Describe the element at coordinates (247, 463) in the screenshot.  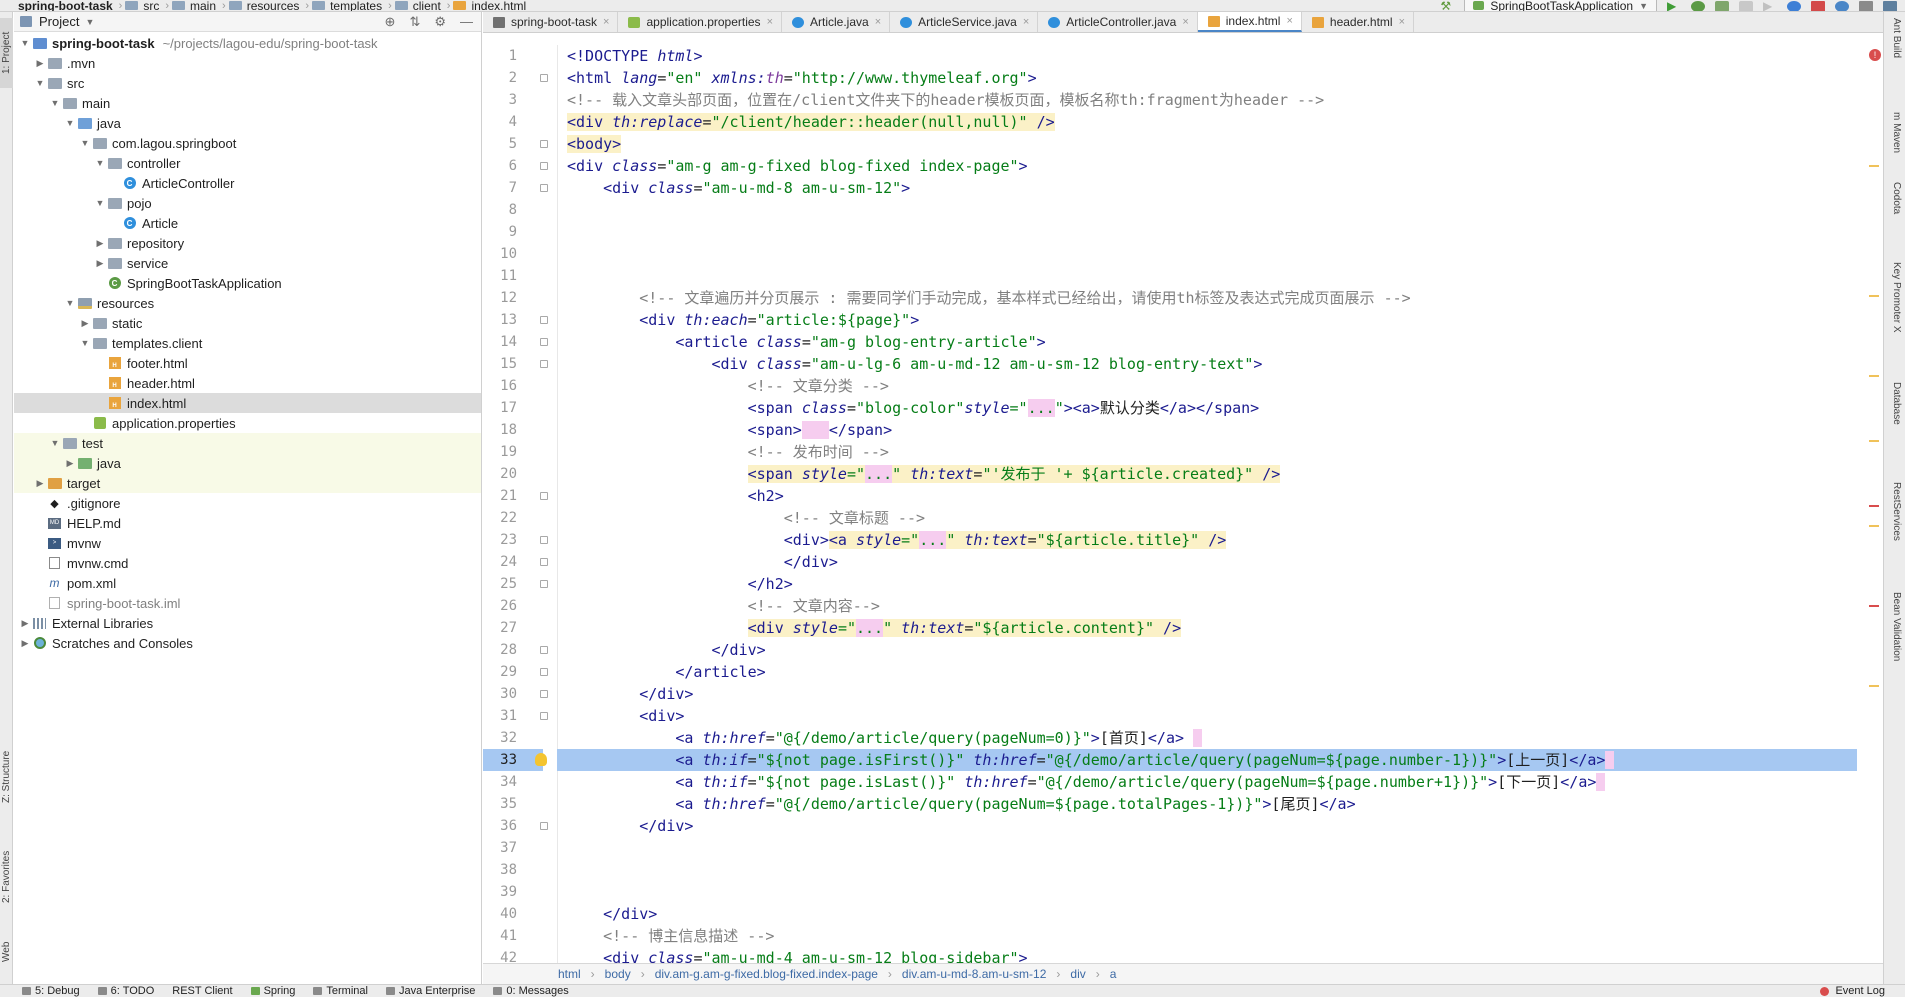
I see `tree-item-test-java: ▶ java` at that location.